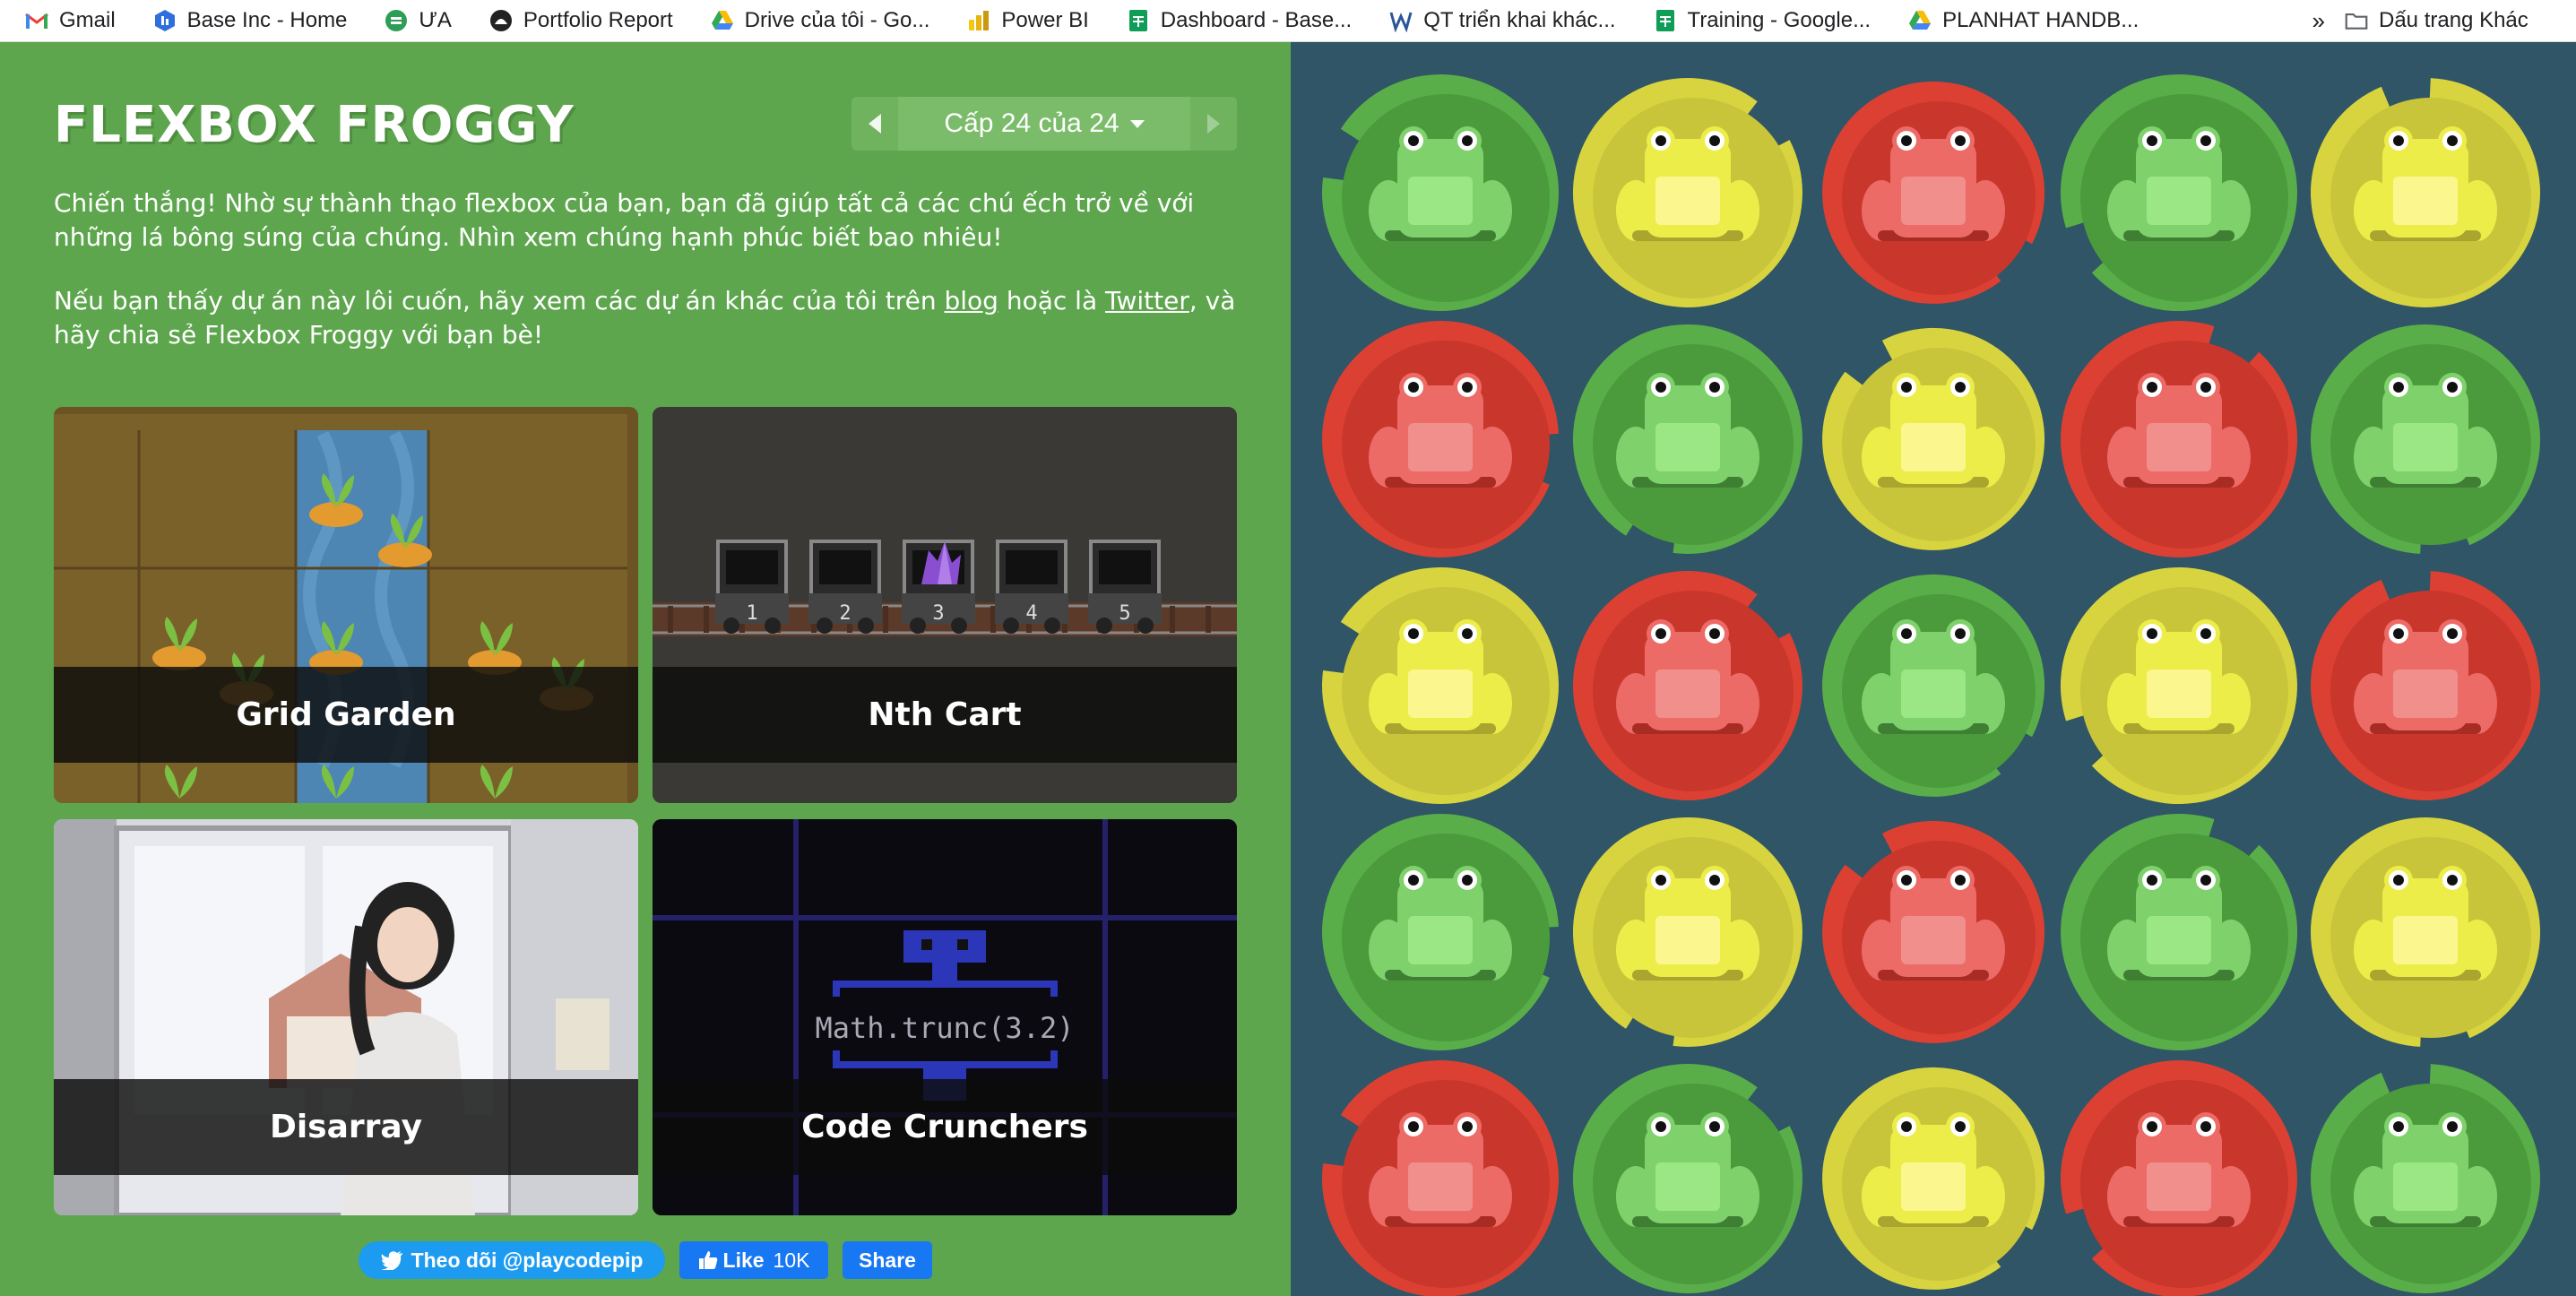  I want to click on facebook-like-count: 10K, so click(791, 1260).